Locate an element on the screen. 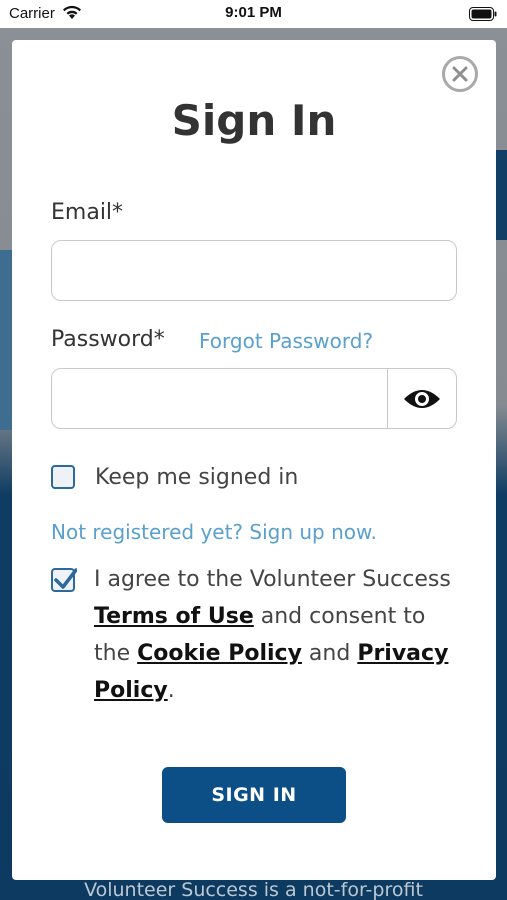 This screenshot has height=900, width=507. status-time: 9:01 PM is located at coordinates (253, 12).